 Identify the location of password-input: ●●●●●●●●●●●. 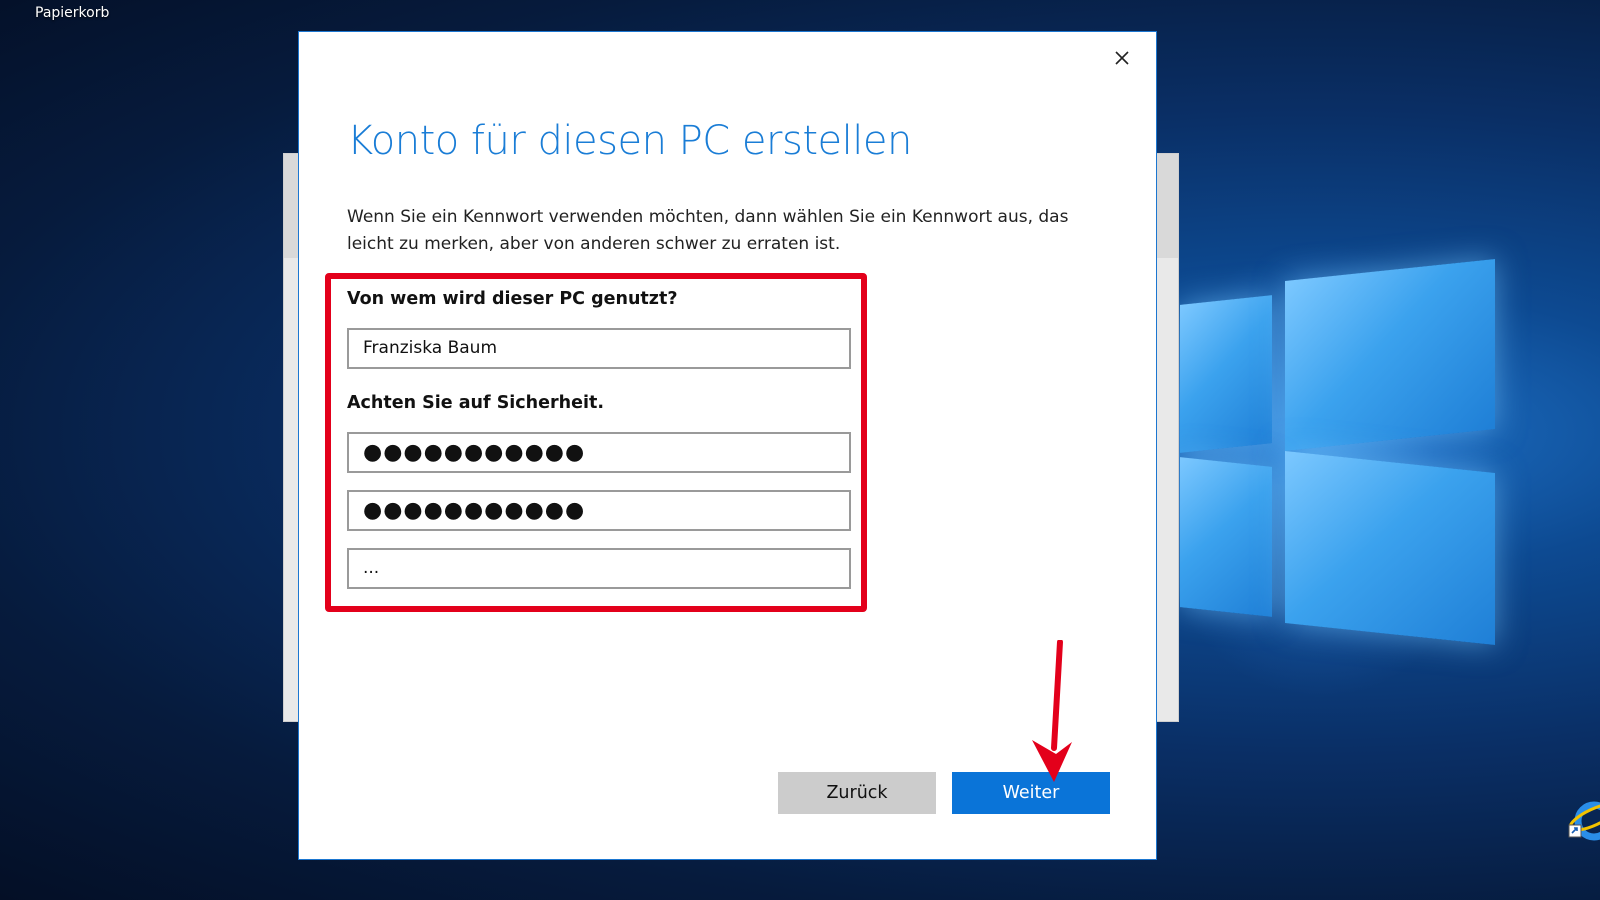
(599, 452).